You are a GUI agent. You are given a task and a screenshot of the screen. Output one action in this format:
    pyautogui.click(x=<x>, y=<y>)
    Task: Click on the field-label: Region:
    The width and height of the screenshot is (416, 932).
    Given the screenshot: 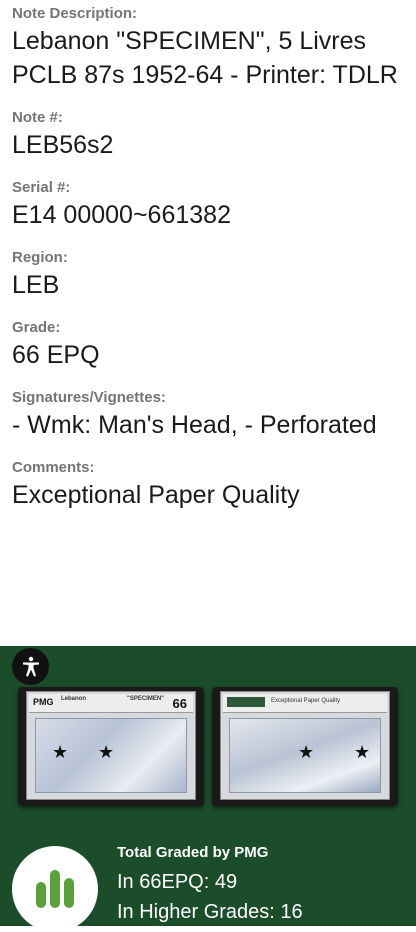 What is the action you would take?
    pyautogui.click(x=40, y=257)
    